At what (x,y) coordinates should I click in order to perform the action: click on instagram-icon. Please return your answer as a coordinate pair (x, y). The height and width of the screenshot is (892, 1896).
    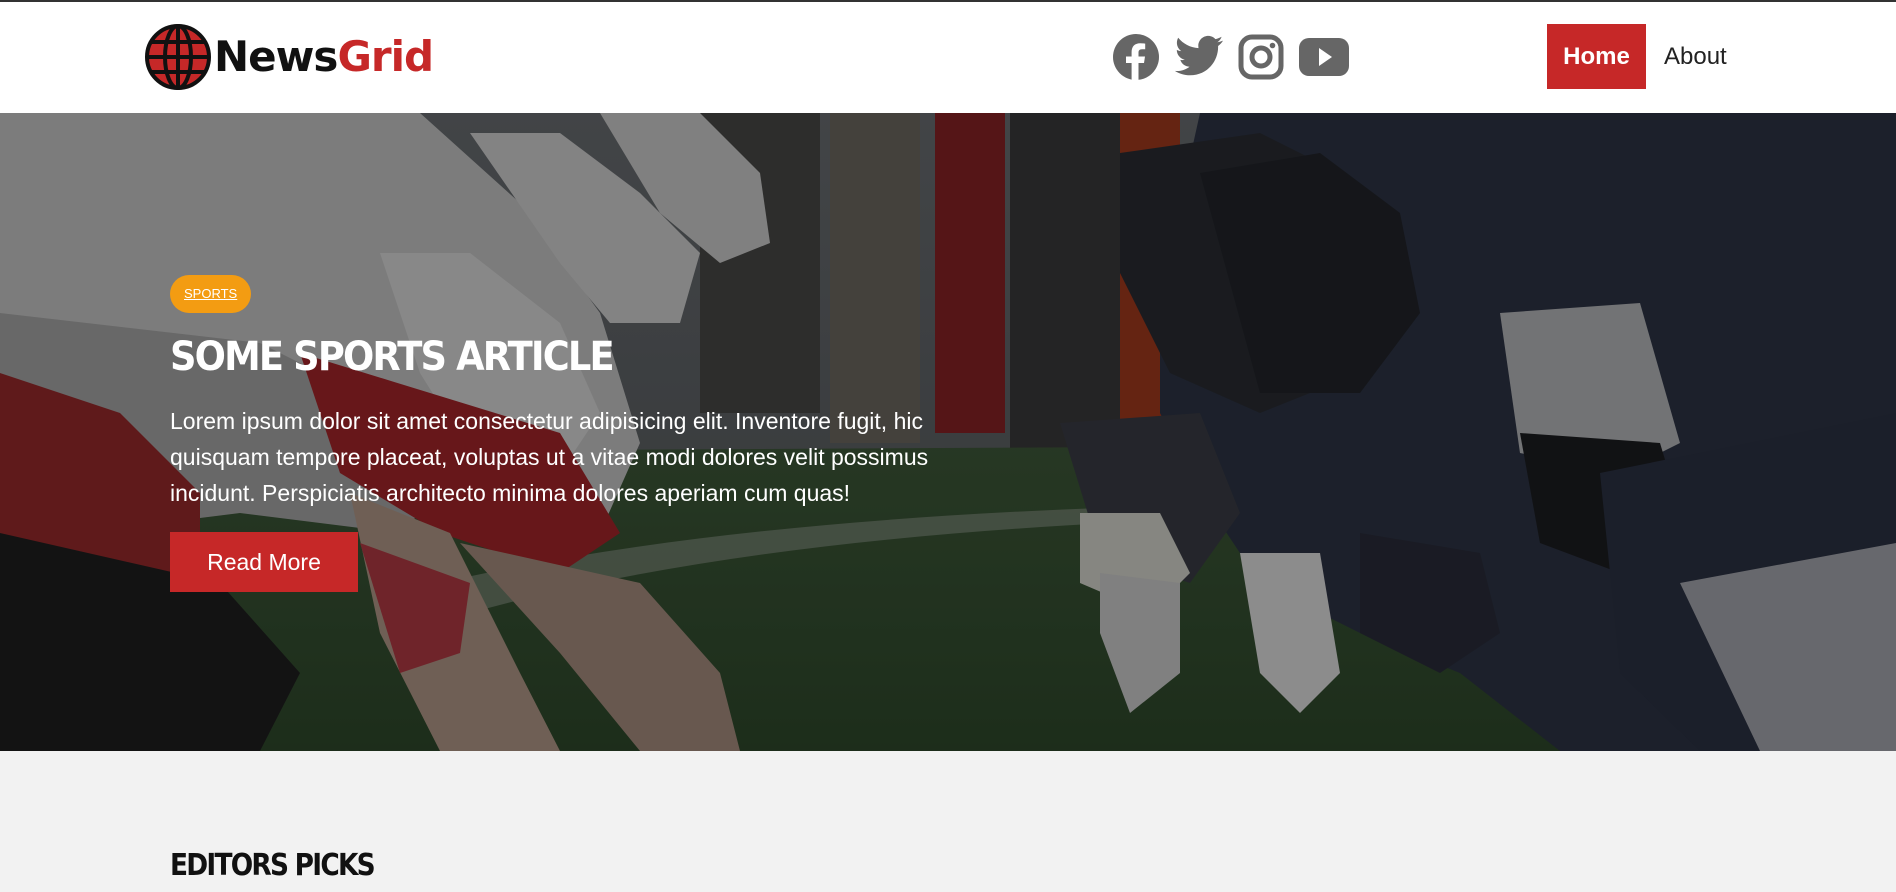
    Looking at the image, I should click on (1261, 57).